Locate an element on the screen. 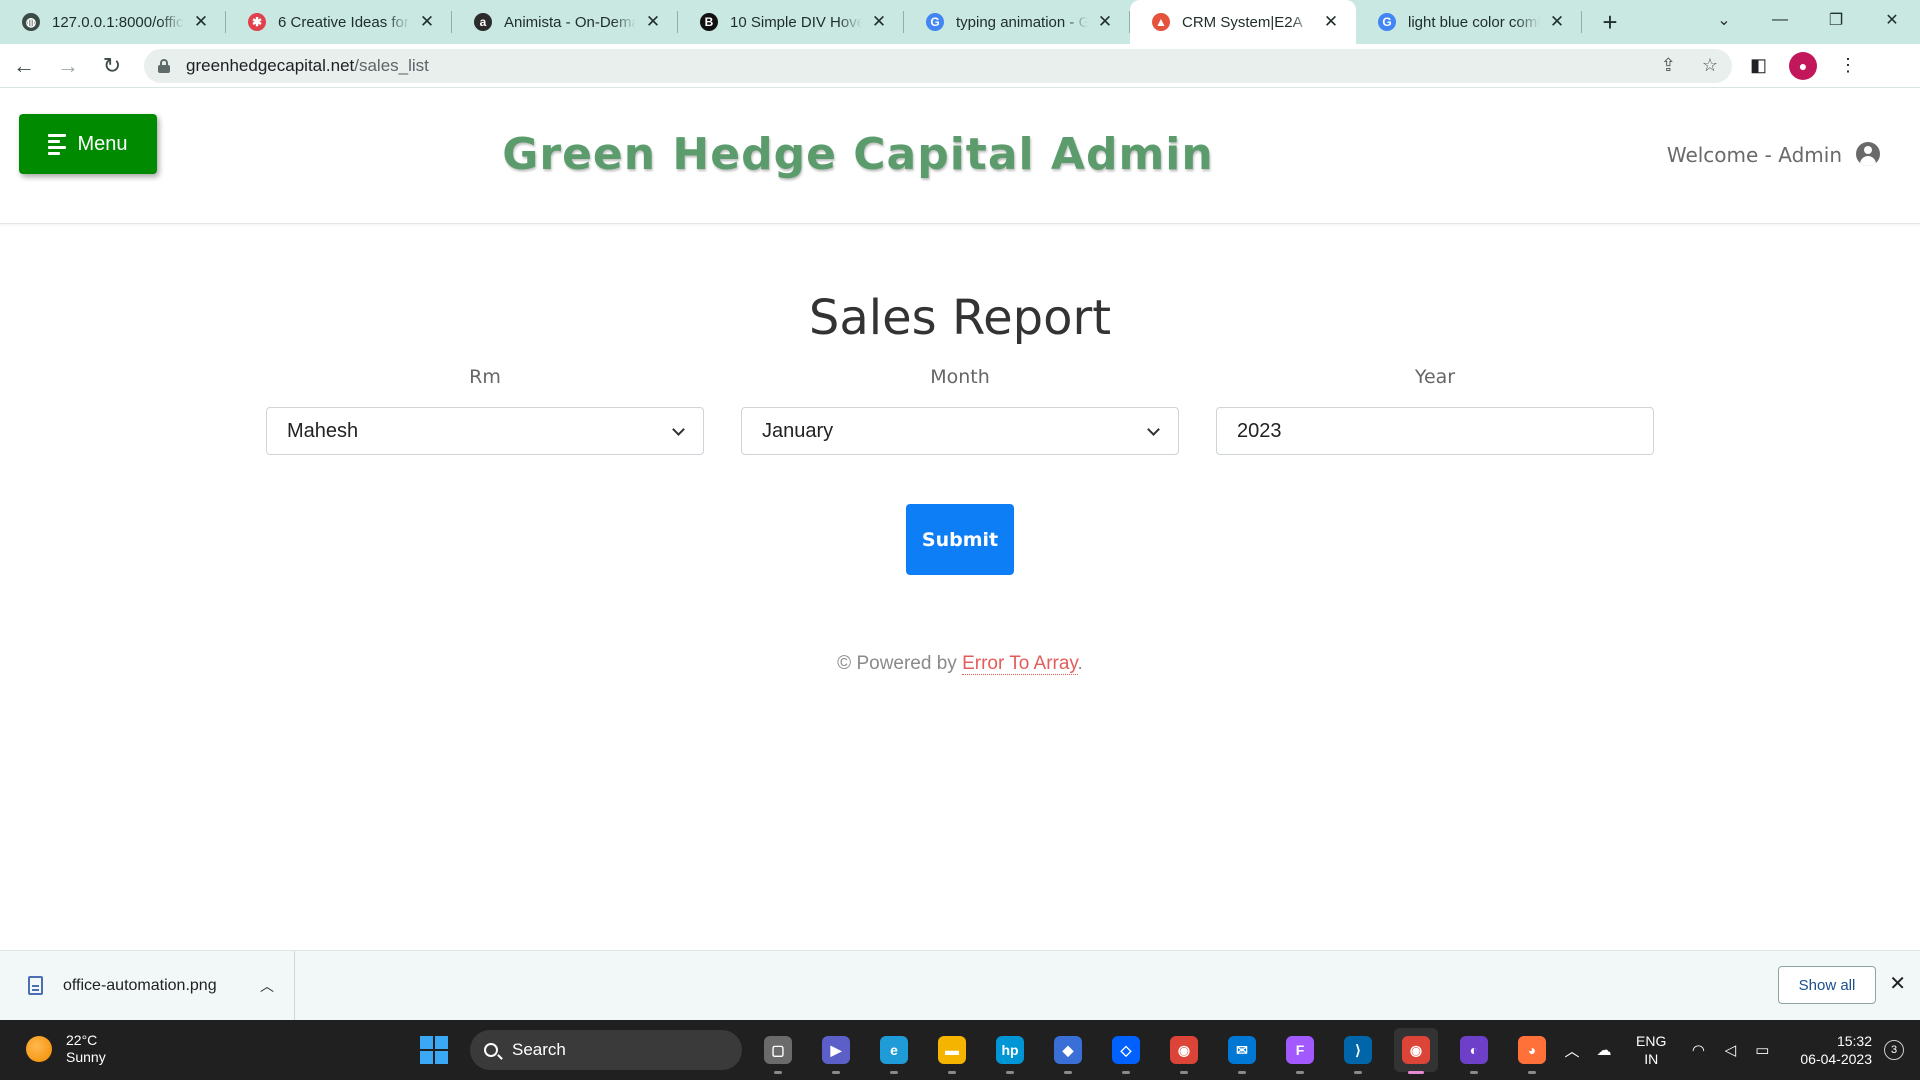 The width and height of the screenshot is (1920, 1080). onedrive-icon: ☁ is located at coordinates (1604, 1050).